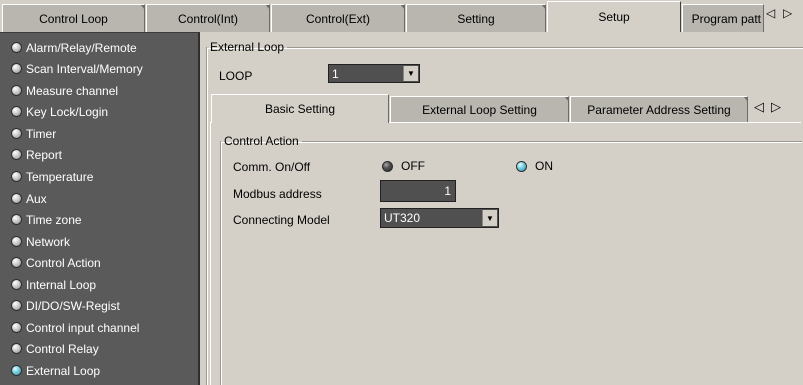  I want to click on sidebar-item-control-input-channel: Control input channel, so click(104, 327).